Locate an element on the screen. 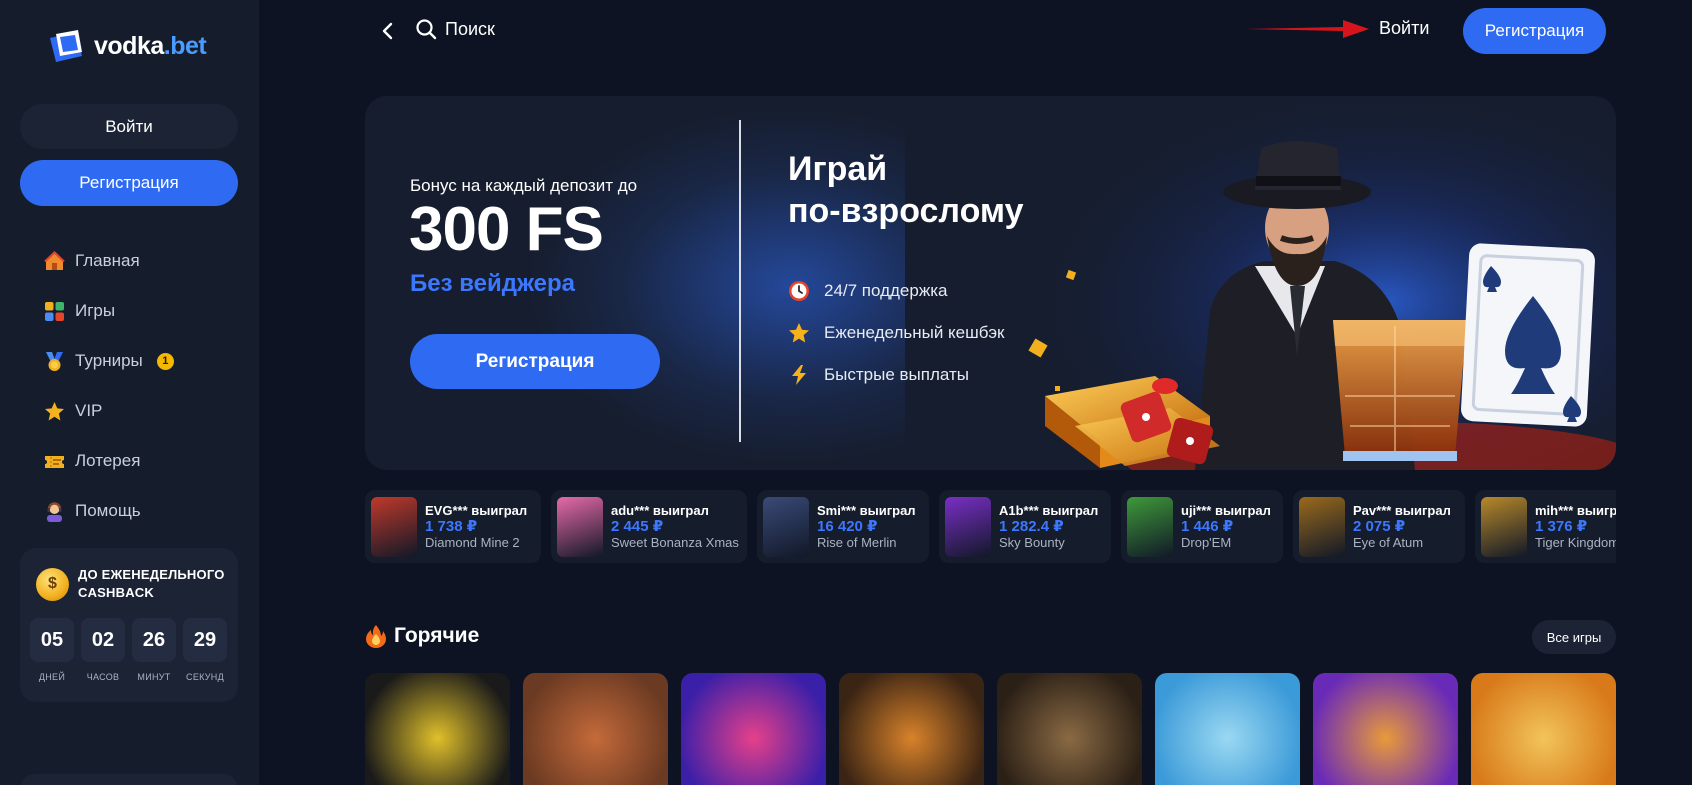 This screenshot has width=1692, height=785. winner-user: adu*** выиграл is located at coordinates (660, 510).